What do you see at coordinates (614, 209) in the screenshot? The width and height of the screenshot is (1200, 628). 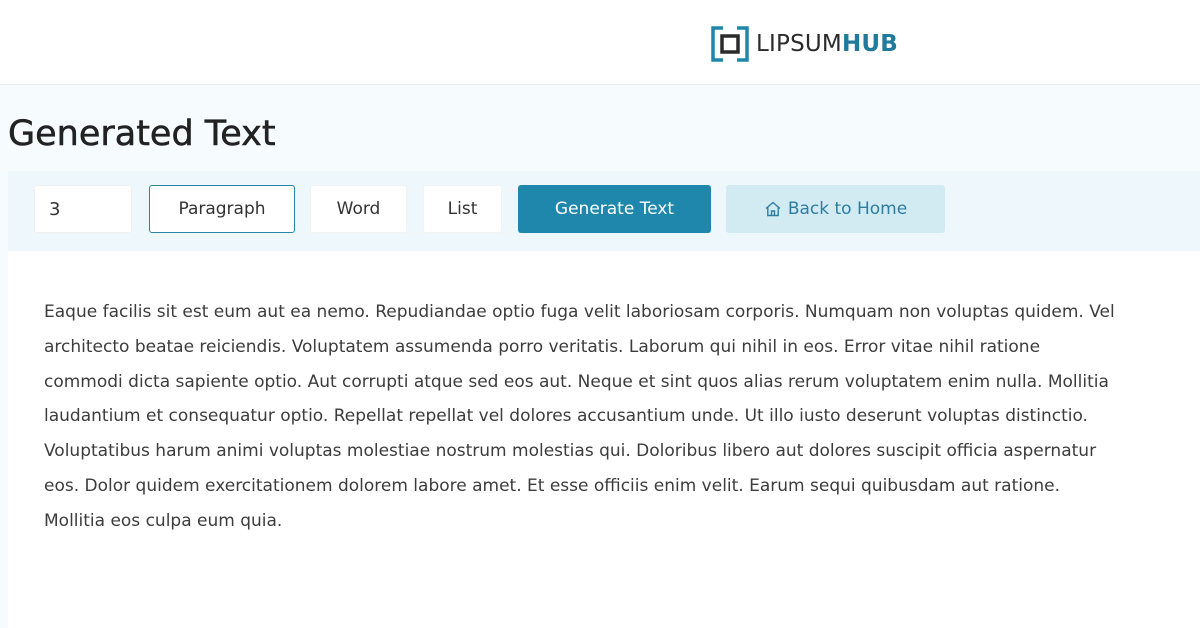 I see `generate-text-button: Generate Text` at bounding box center [614, 209].